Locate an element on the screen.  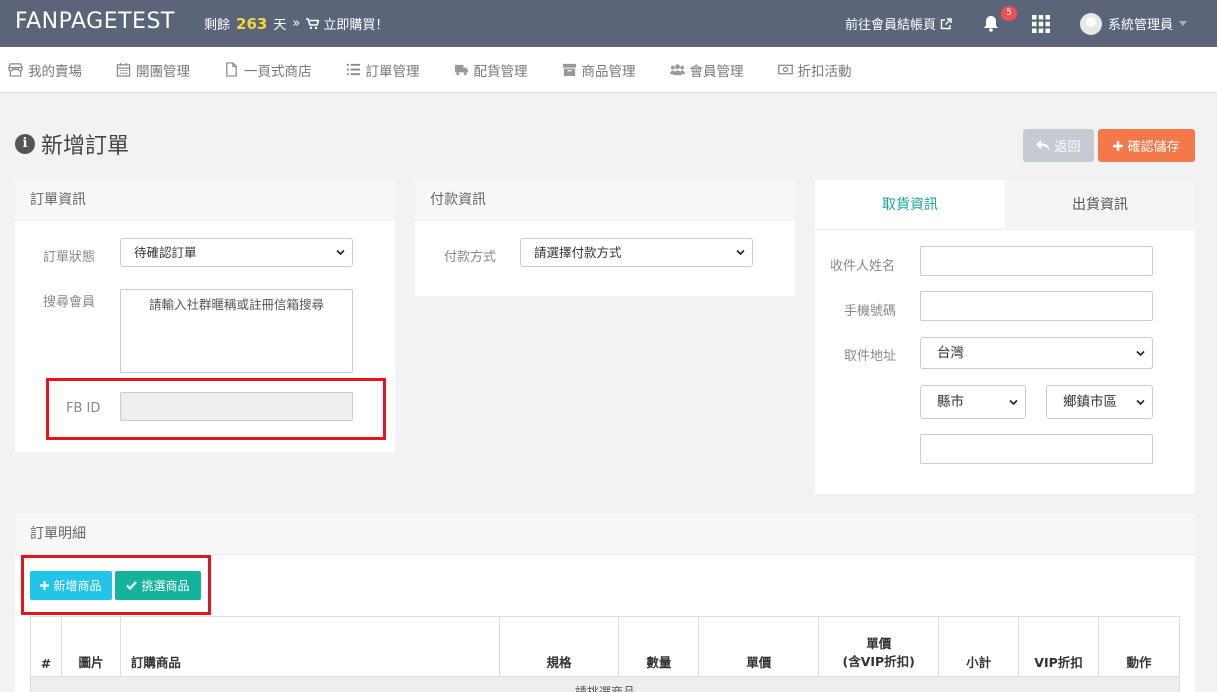
users-icon is located at coordinates (677, 70).